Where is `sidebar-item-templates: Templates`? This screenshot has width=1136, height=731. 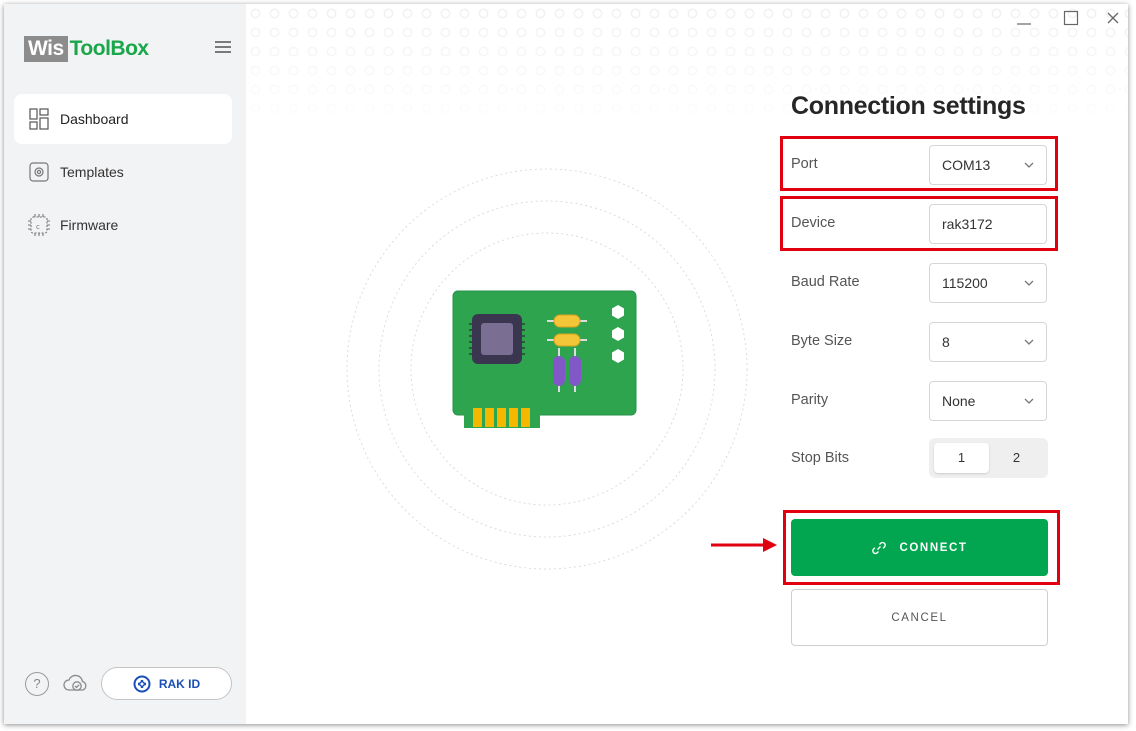
sidebar-item-templates: Templates is located at coordinates (123, 172).